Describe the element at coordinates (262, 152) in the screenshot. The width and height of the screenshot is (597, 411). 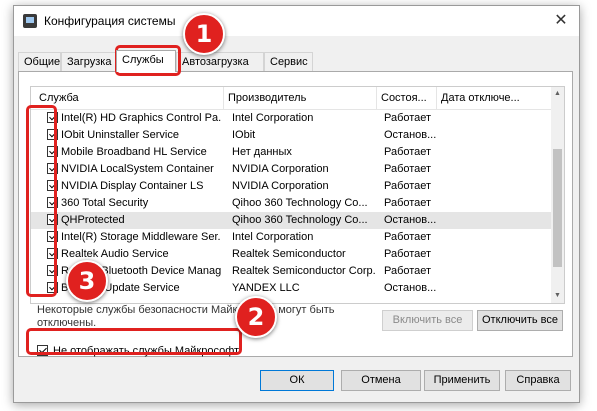
I see `service-manufacturer: Нет данных` at that location.